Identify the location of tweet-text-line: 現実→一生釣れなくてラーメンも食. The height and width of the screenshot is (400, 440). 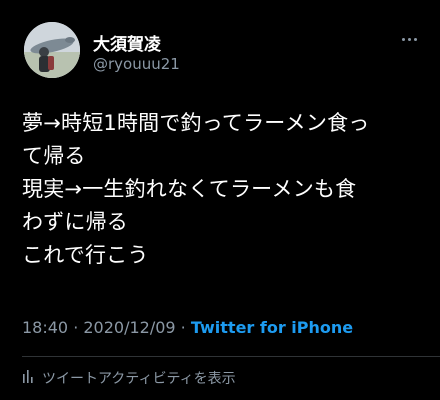
(189, 189).